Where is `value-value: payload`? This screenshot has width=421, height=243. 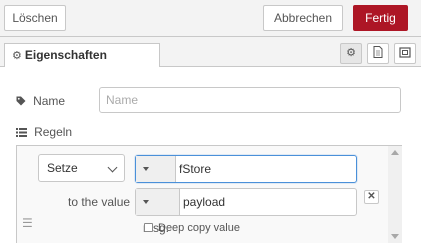 value-value: payload is located at coordinates (204, 202).